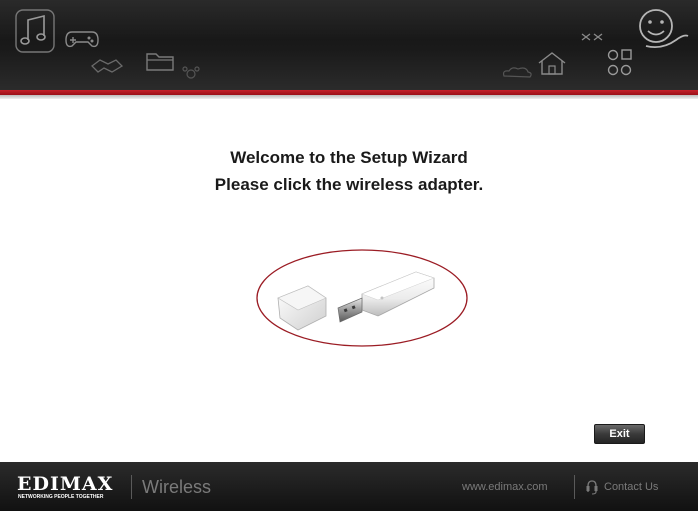  Describe the element at coordinates (65, 484) in the screenshot. I see `brand-name: EDIMAX` at that location.